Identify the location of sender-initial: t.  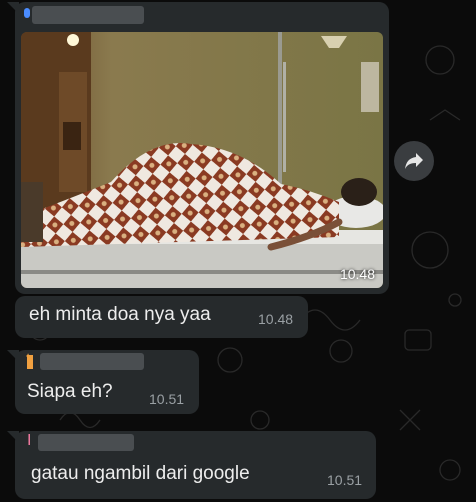
(28, 359).